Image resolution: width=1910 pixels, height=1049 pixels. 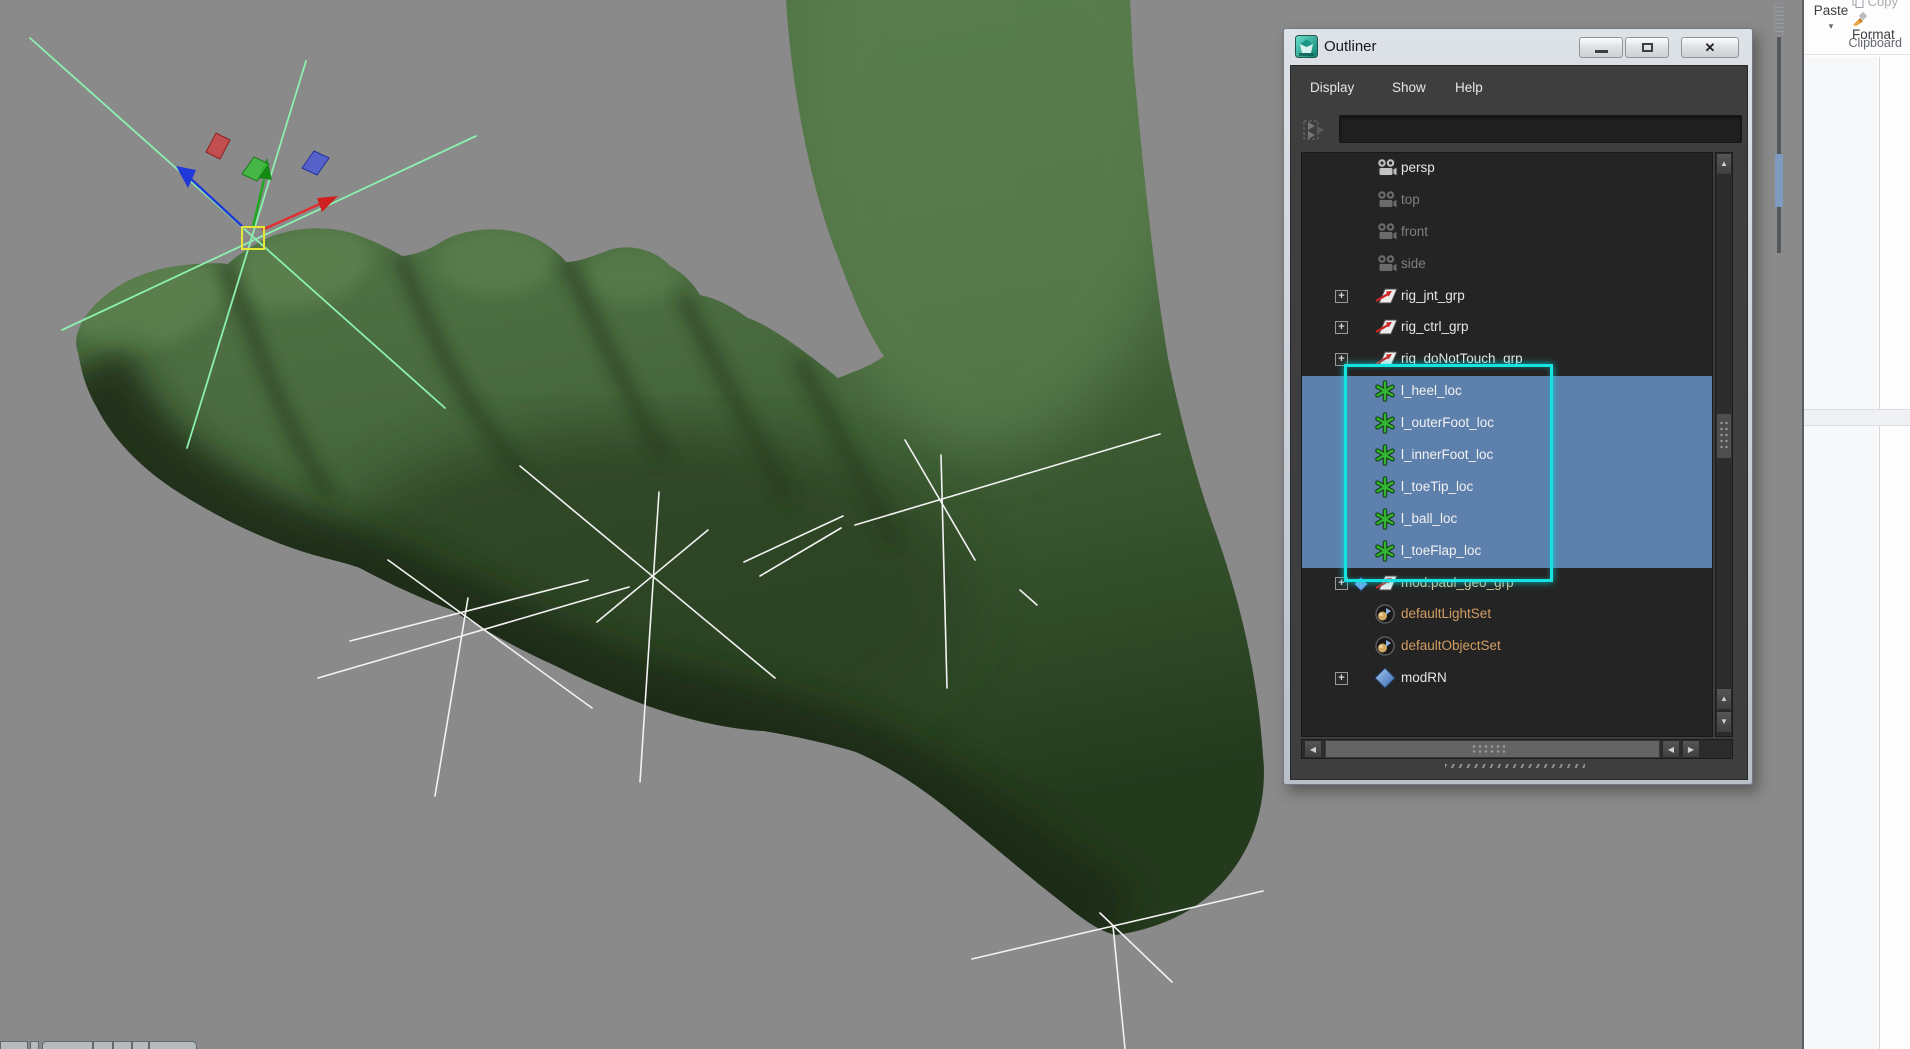 What do you see at coordinates (1435, 327) in the screenshot?
I see `node-label: rig_ctrl_grp` at bounding box center [1435, 327].